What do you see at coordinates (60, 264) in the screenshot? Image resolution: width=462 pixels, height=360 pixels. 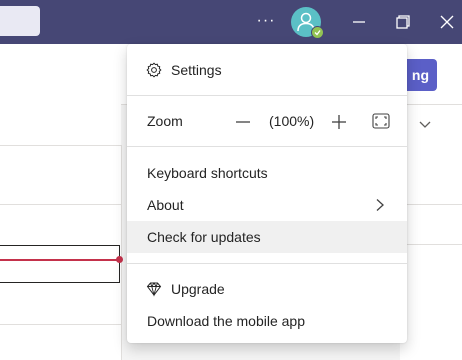 I see `selected-time-slot` at bounding box center [60, 264].